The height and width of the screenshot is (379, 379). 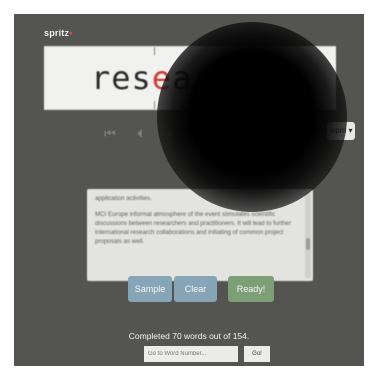 I want to click on progress-status: Completed 70 words out of 154., so click(x=189, y=336).